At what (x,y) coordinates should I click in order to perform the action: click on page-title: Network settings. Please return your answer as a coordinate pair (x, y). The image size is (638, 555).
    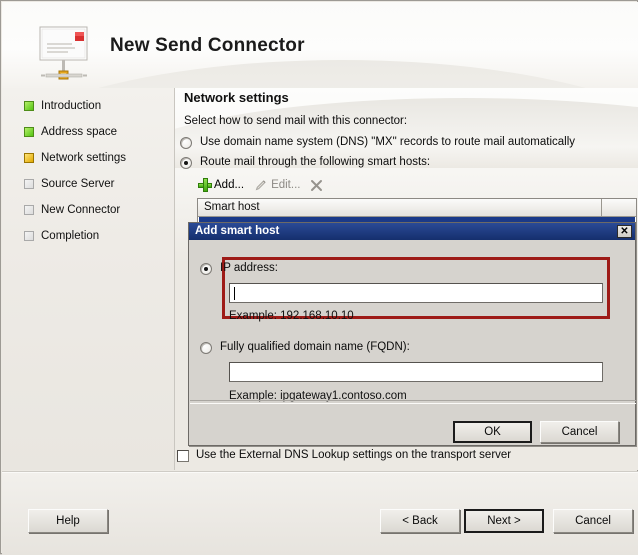
    Looking at the image, I should click on (236, 97).